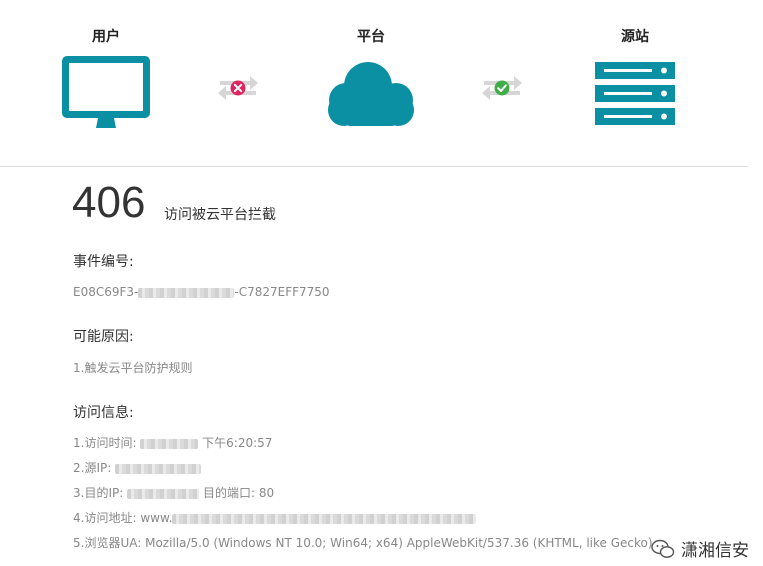 Image resolution: width=763 pixels, height=566 pixels. What do you see at coordinates (103, 262) in the screenshot?
I see `event-title: 事件编号:` at bounding box center [103, 262].